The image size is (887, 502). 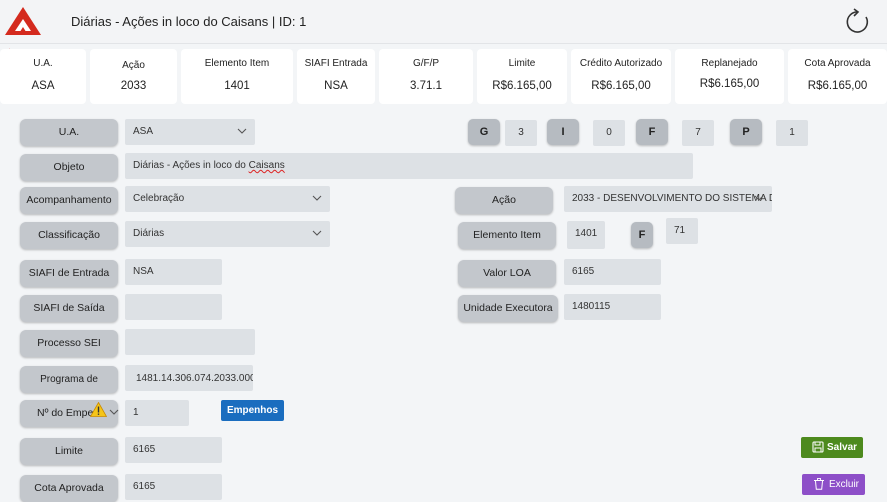 I want to click on unidade-executora-input: 1480115, so click(x=612, y=307).